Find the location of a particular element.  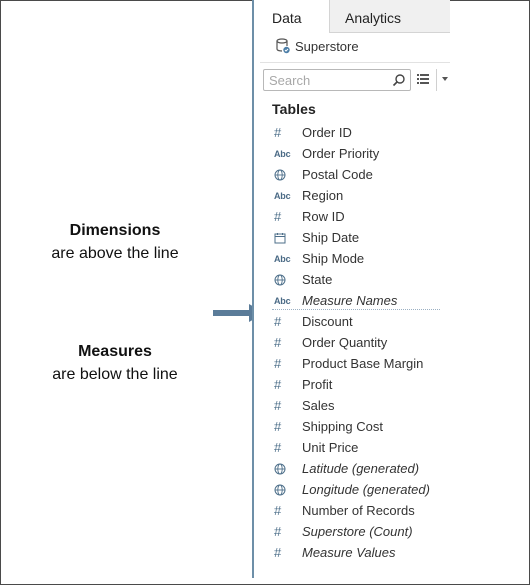

field-item: Abc Region is located at coordinates (352, 195).